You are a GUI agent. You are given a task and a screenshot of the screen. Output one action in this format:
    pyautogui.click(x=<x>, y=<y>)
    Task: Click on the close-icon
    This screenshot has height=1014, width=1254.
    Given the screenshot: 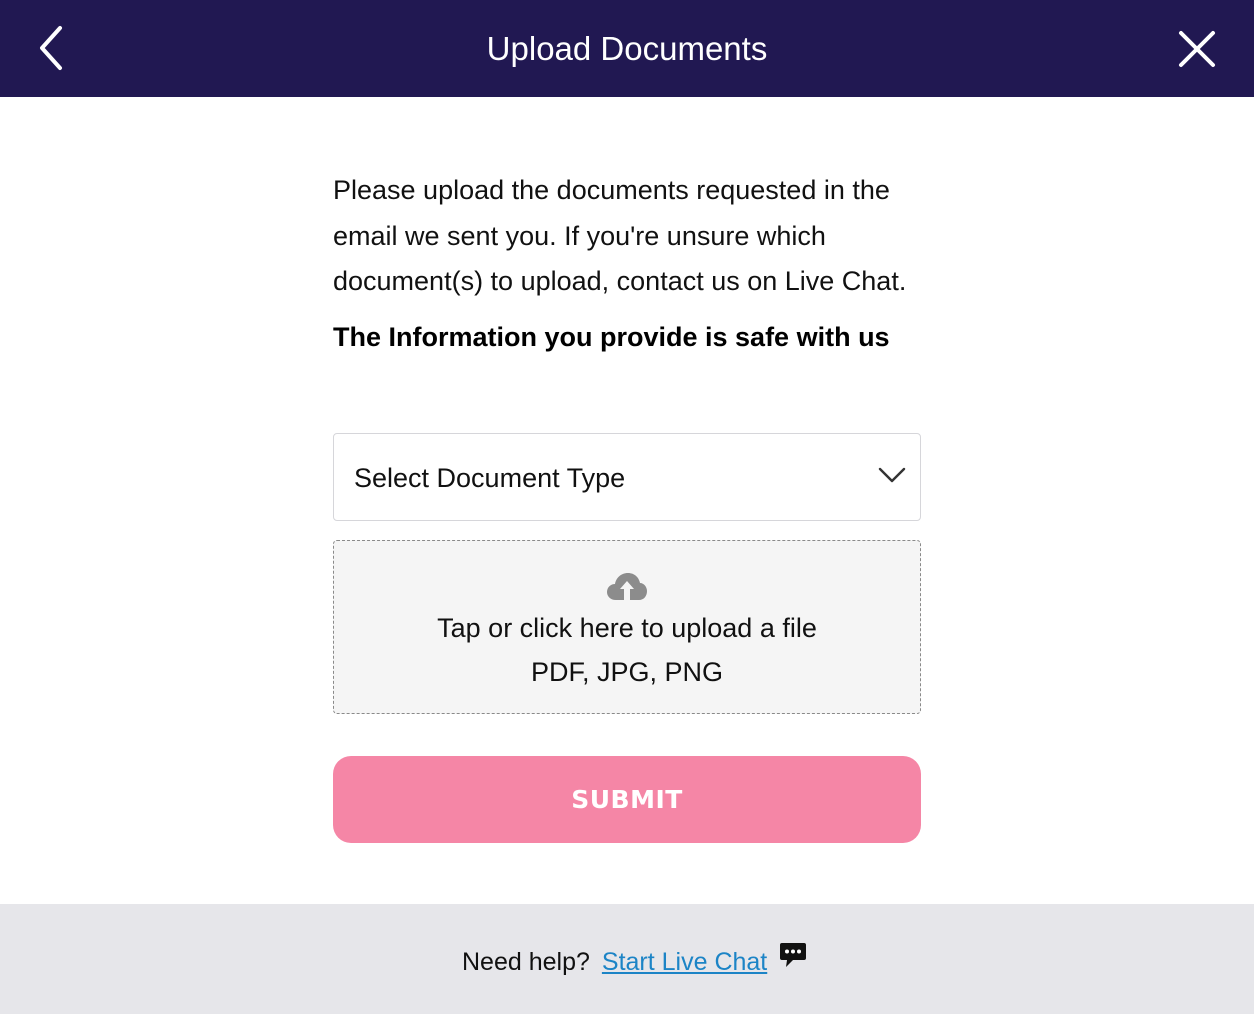 What is the action you would take?
    pyautogui.click(x=1197, y=49)
    